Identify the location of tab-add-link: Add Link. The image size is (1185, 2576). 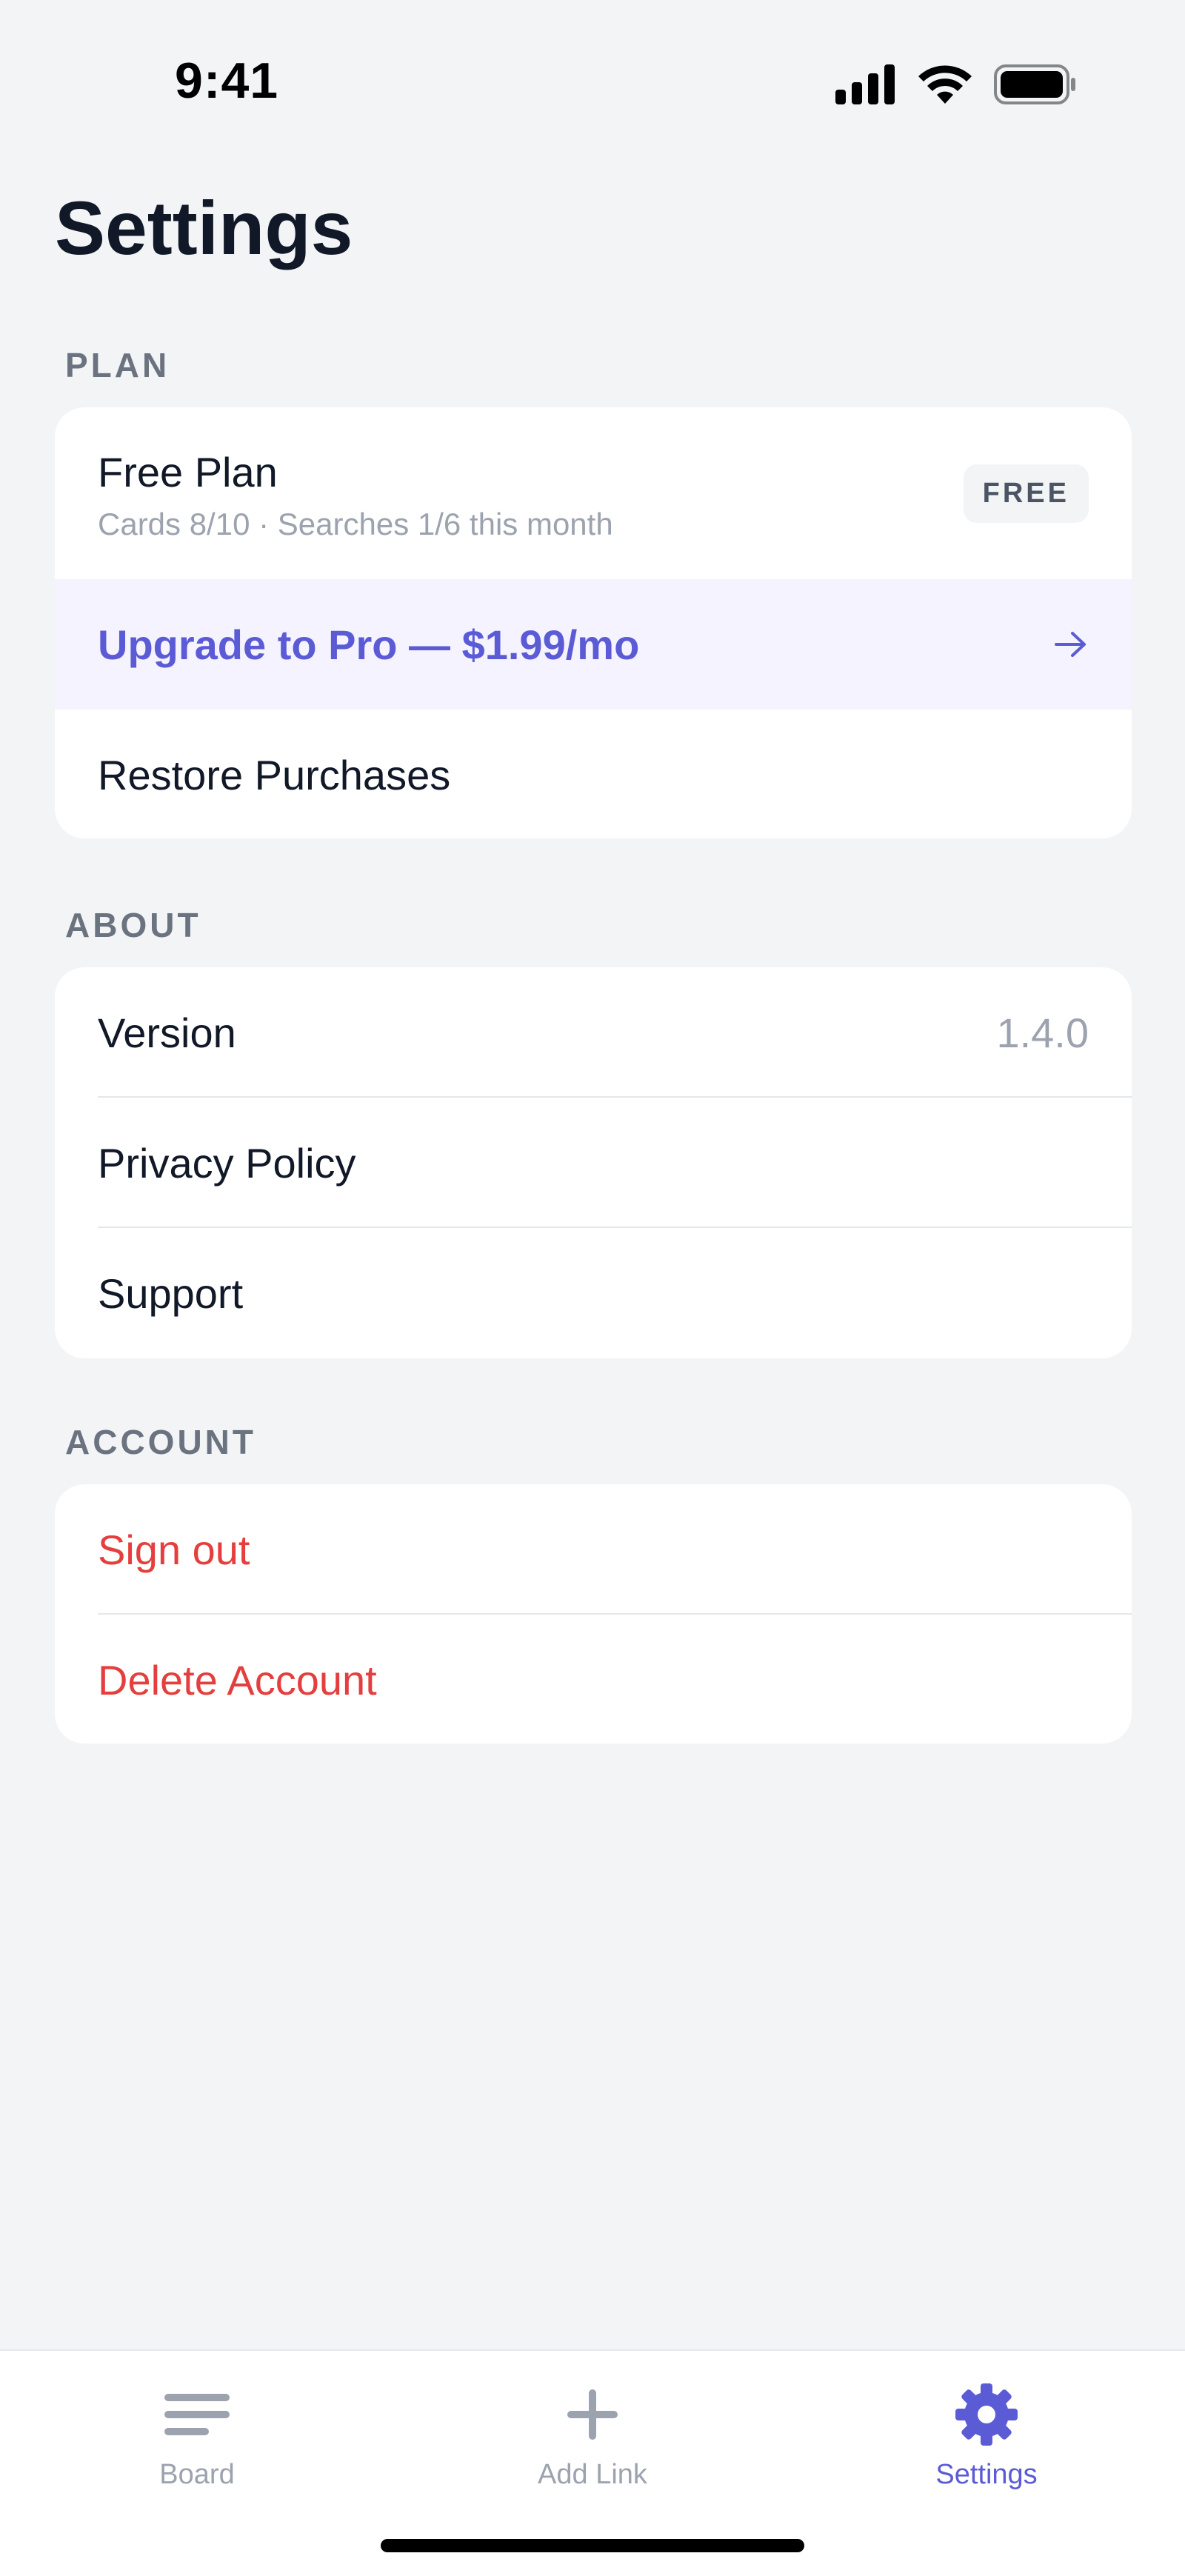
(592, 2434).